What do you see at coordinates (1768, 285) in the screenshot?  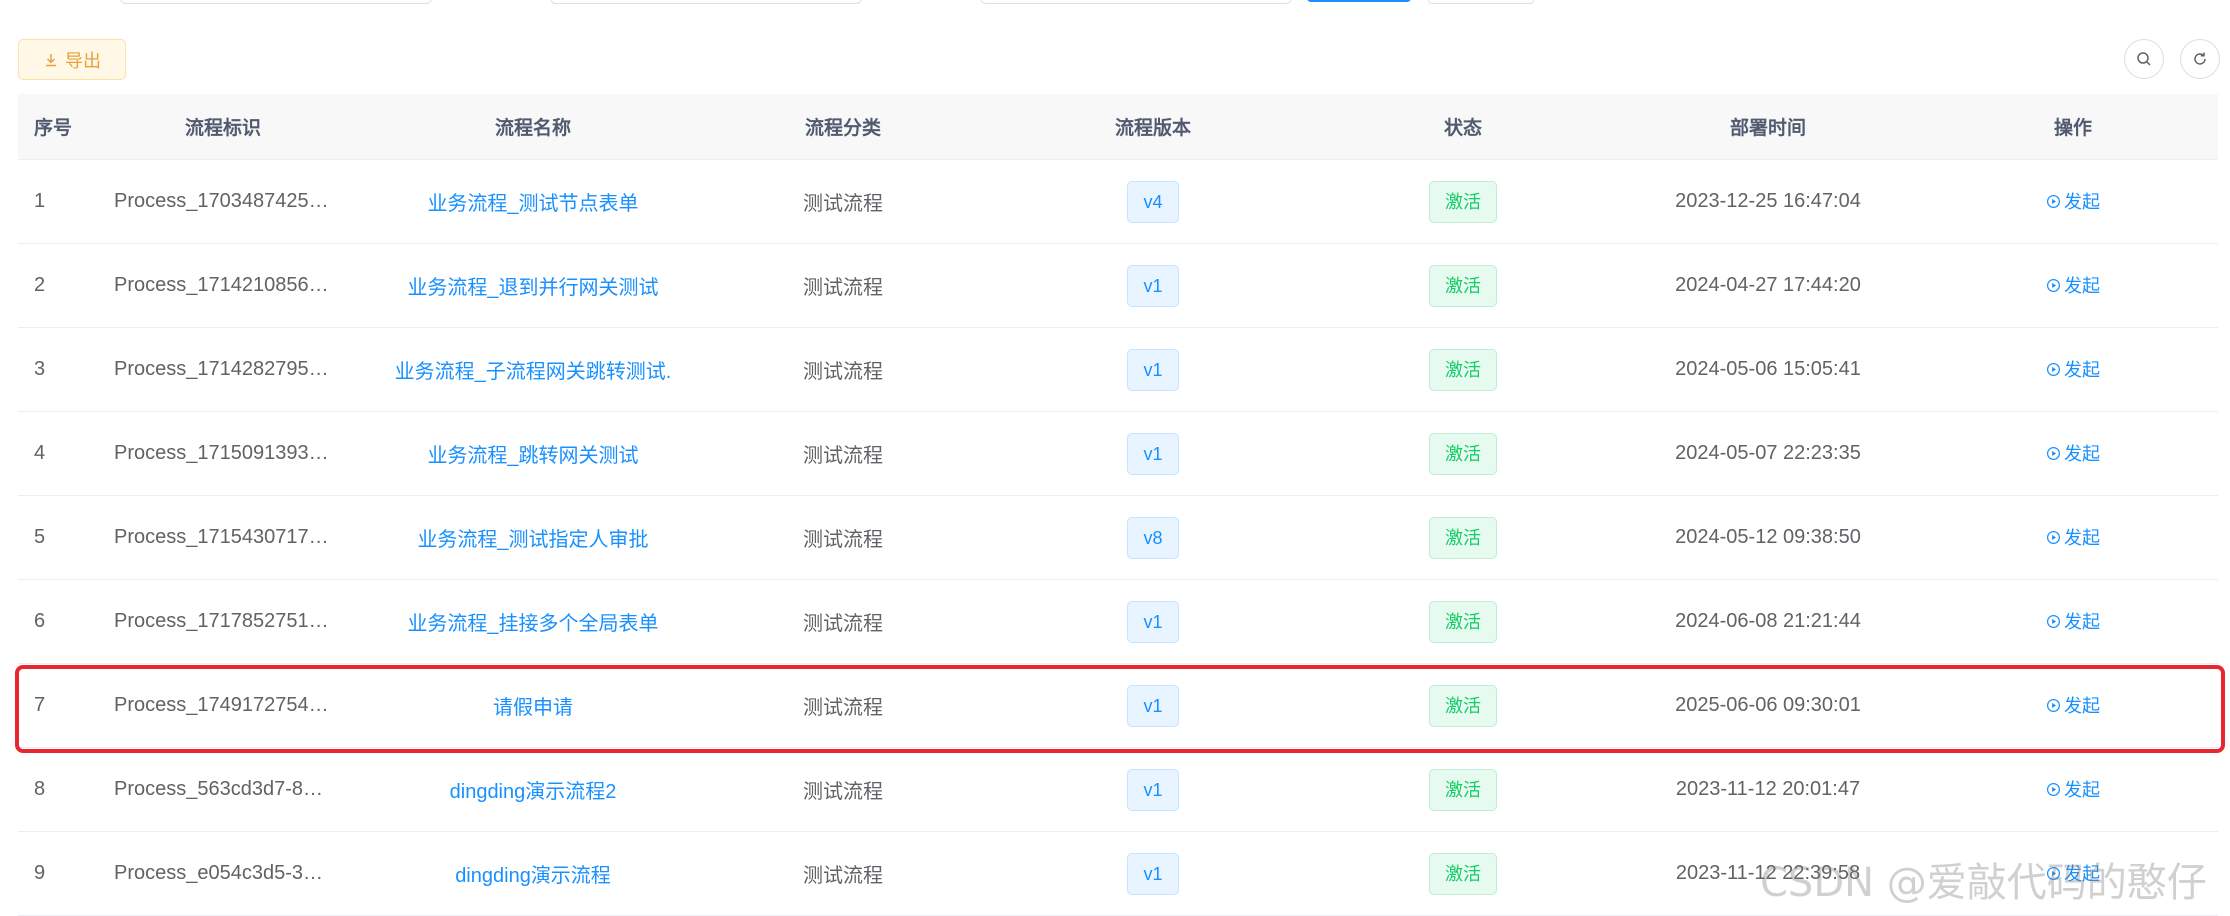 I see `row-deploy-time-cell: 2024-04-27 17:44:20` at bounding box center [1768, 285].